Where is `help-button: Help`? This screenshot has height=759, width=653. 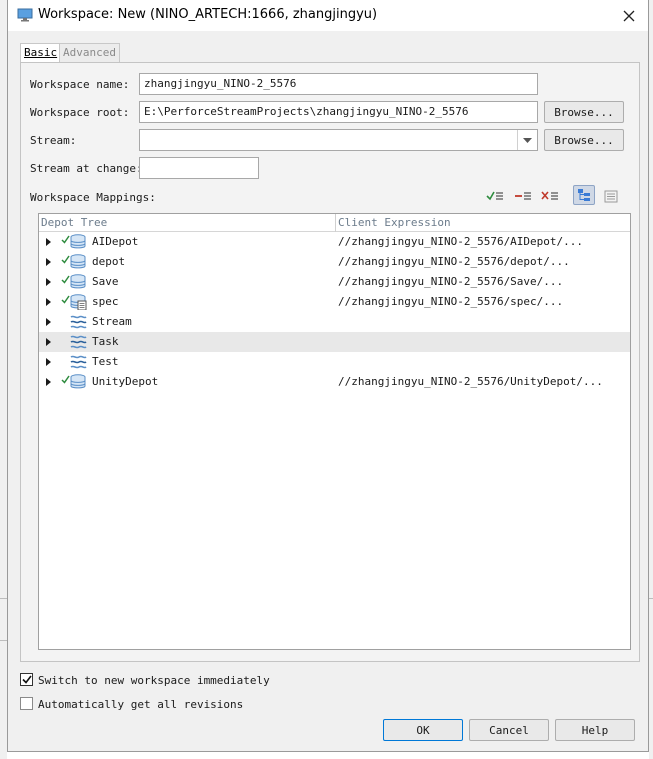
help-button: Help is located at coordinates (595, 730).